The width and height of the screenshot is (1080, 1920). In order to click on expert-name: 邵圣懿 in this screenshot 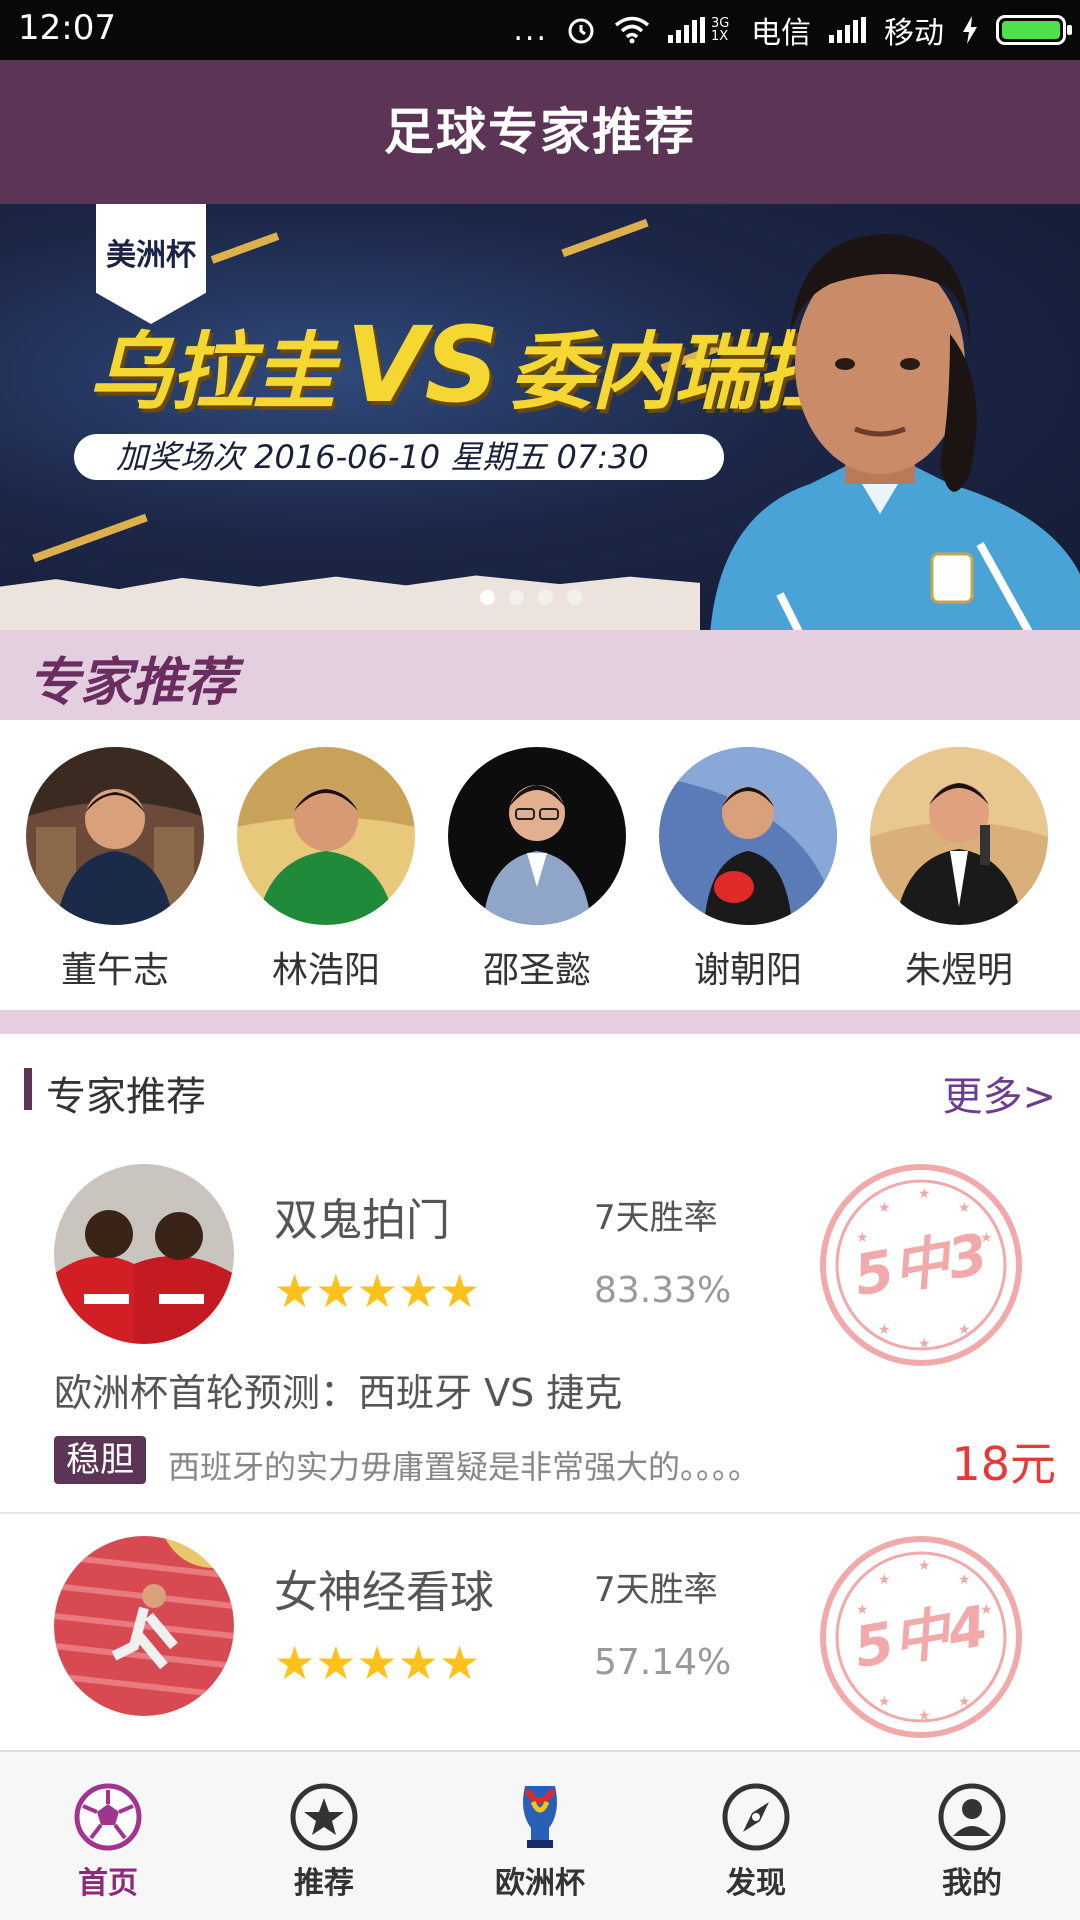, I will do `click(536, 970)`.